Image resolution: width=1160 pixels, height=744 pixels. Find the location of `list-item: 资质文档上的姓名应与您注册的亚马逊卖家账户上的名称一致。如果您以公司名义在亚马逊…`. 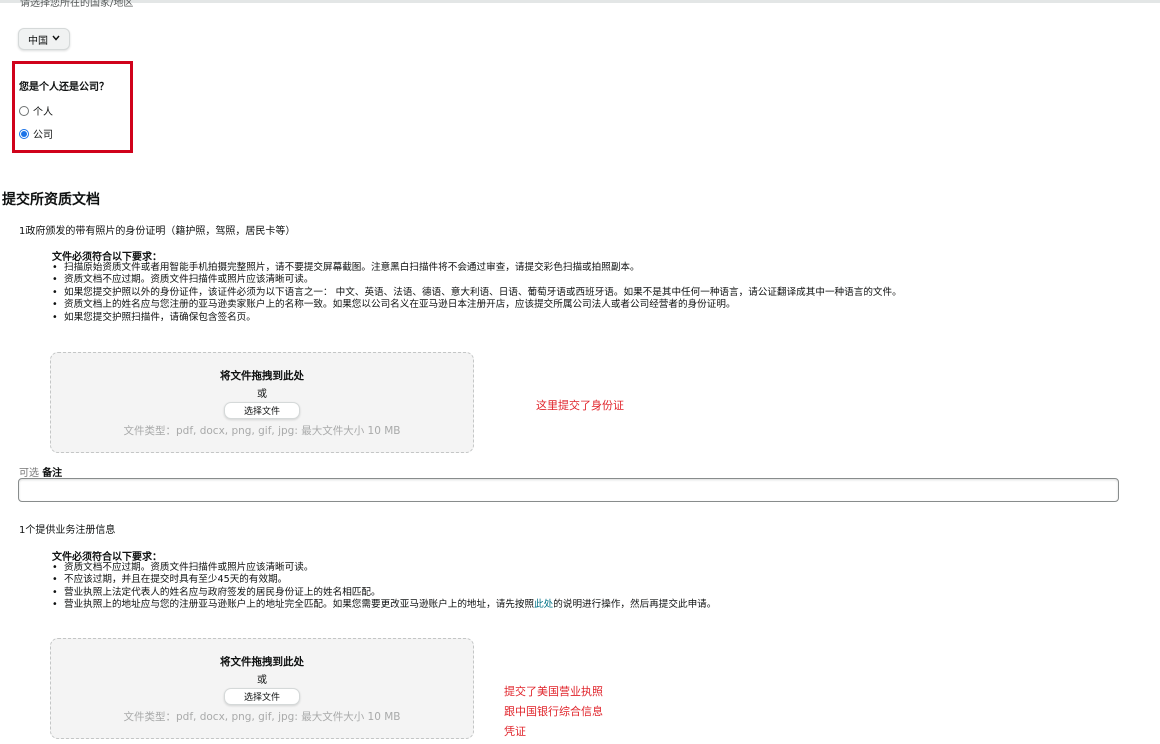

list-item: 资质文档上的姓名应与您注册的亚马逊卖家账户上的名称一致。如果您以公司名义在亚马逊… is located at coordinates (477, 305).